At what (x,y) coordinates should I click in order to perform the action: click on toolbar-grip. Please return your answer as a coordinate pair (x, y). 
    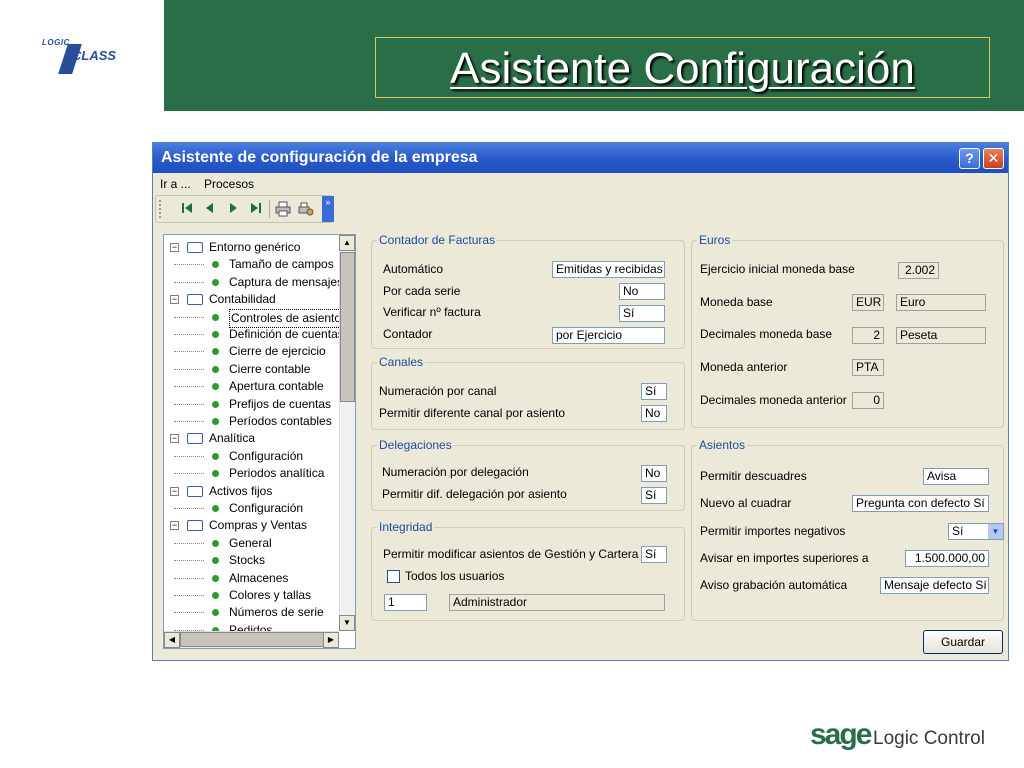
    Looking at the image, I should click on (160, 209).